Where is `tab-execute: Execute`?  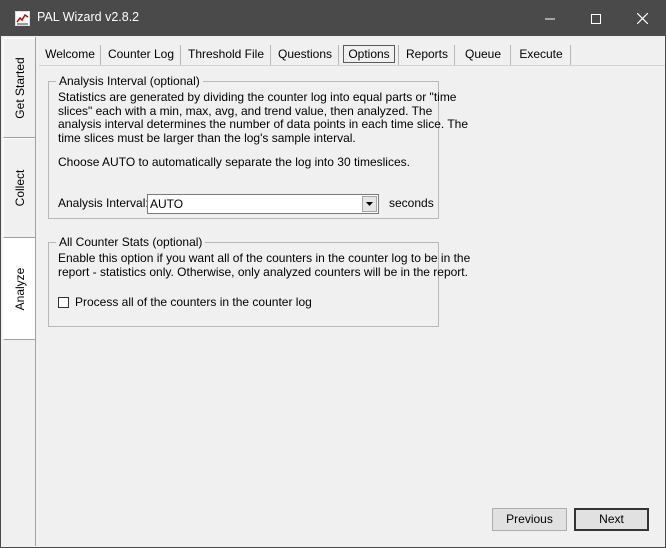 tab-execute: Execute is located at coordinates (541, 54).